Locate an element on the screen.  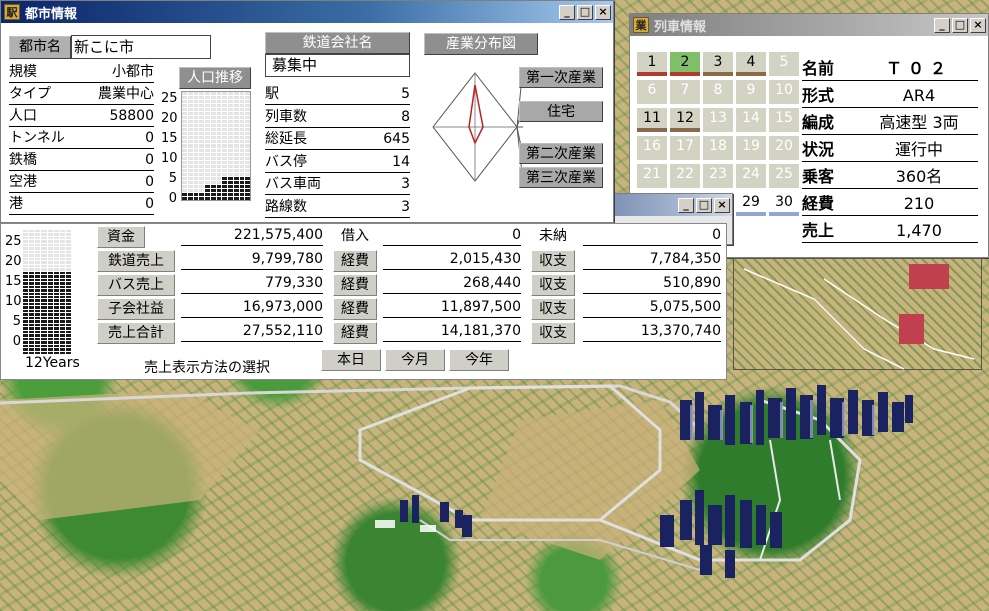
period-button: 今月 is located at coordinates (415, 360).